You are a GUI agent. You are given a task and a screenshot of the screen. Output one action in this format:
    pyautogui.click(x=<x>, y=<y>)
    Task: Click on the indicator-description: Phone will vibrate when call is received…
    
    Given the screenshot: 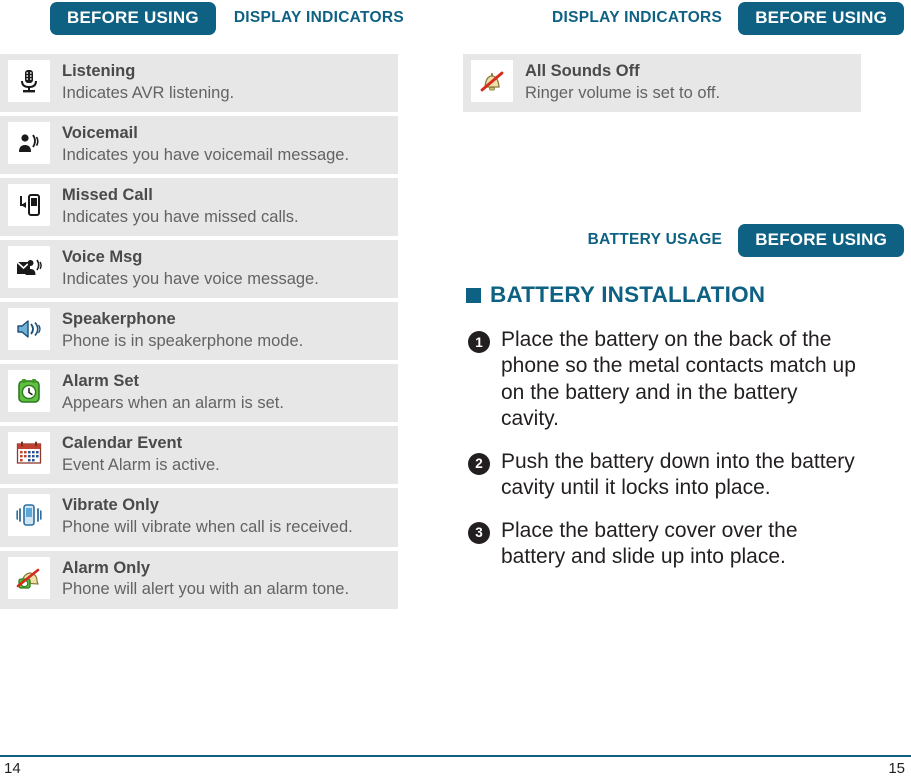 What is the action you would take?
    pyautogui.click(x=207, y=527)
    